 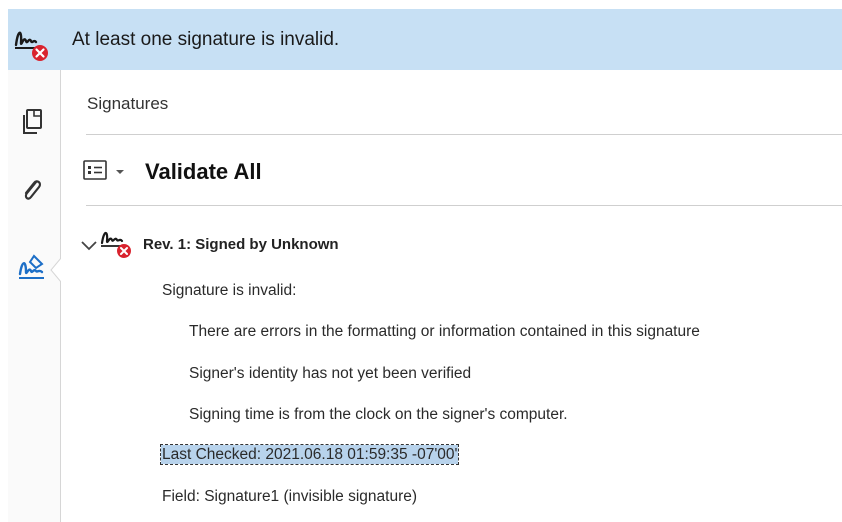 What do you see at coordinates (229, 290) in the screenshot?
I see `signature-status-text: Signature is invalid:` at bounding box center [229, 290].